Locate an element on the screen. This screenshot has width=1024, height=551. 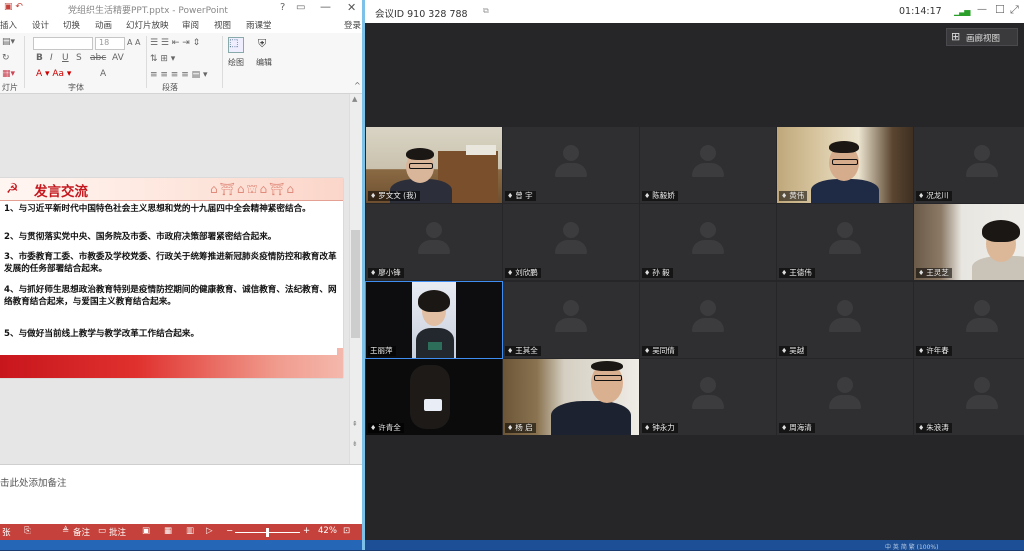
comments-icon: ▭ is located at coordinates (102, 531).